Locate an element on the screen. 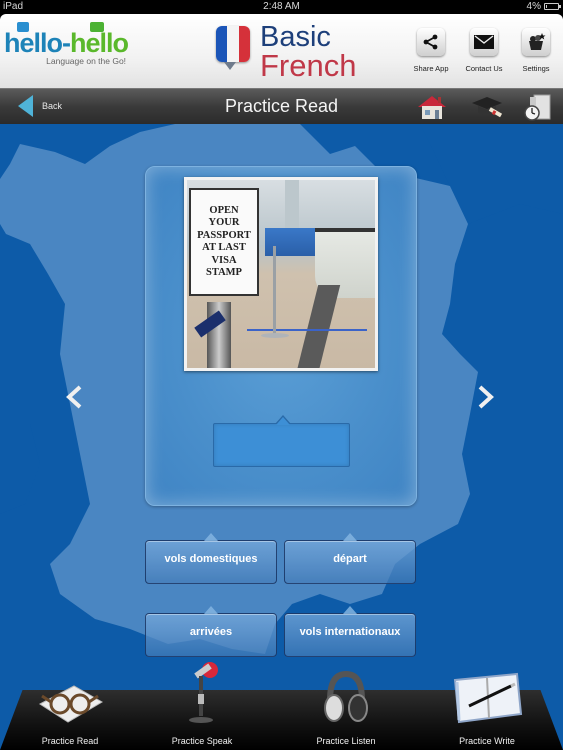 This screenshot has height=750, width=563. airport-passport-control-photo: OPEN YOUR PASSPORT AT LAST VISA STAMP is located at coordinates (281, 274).